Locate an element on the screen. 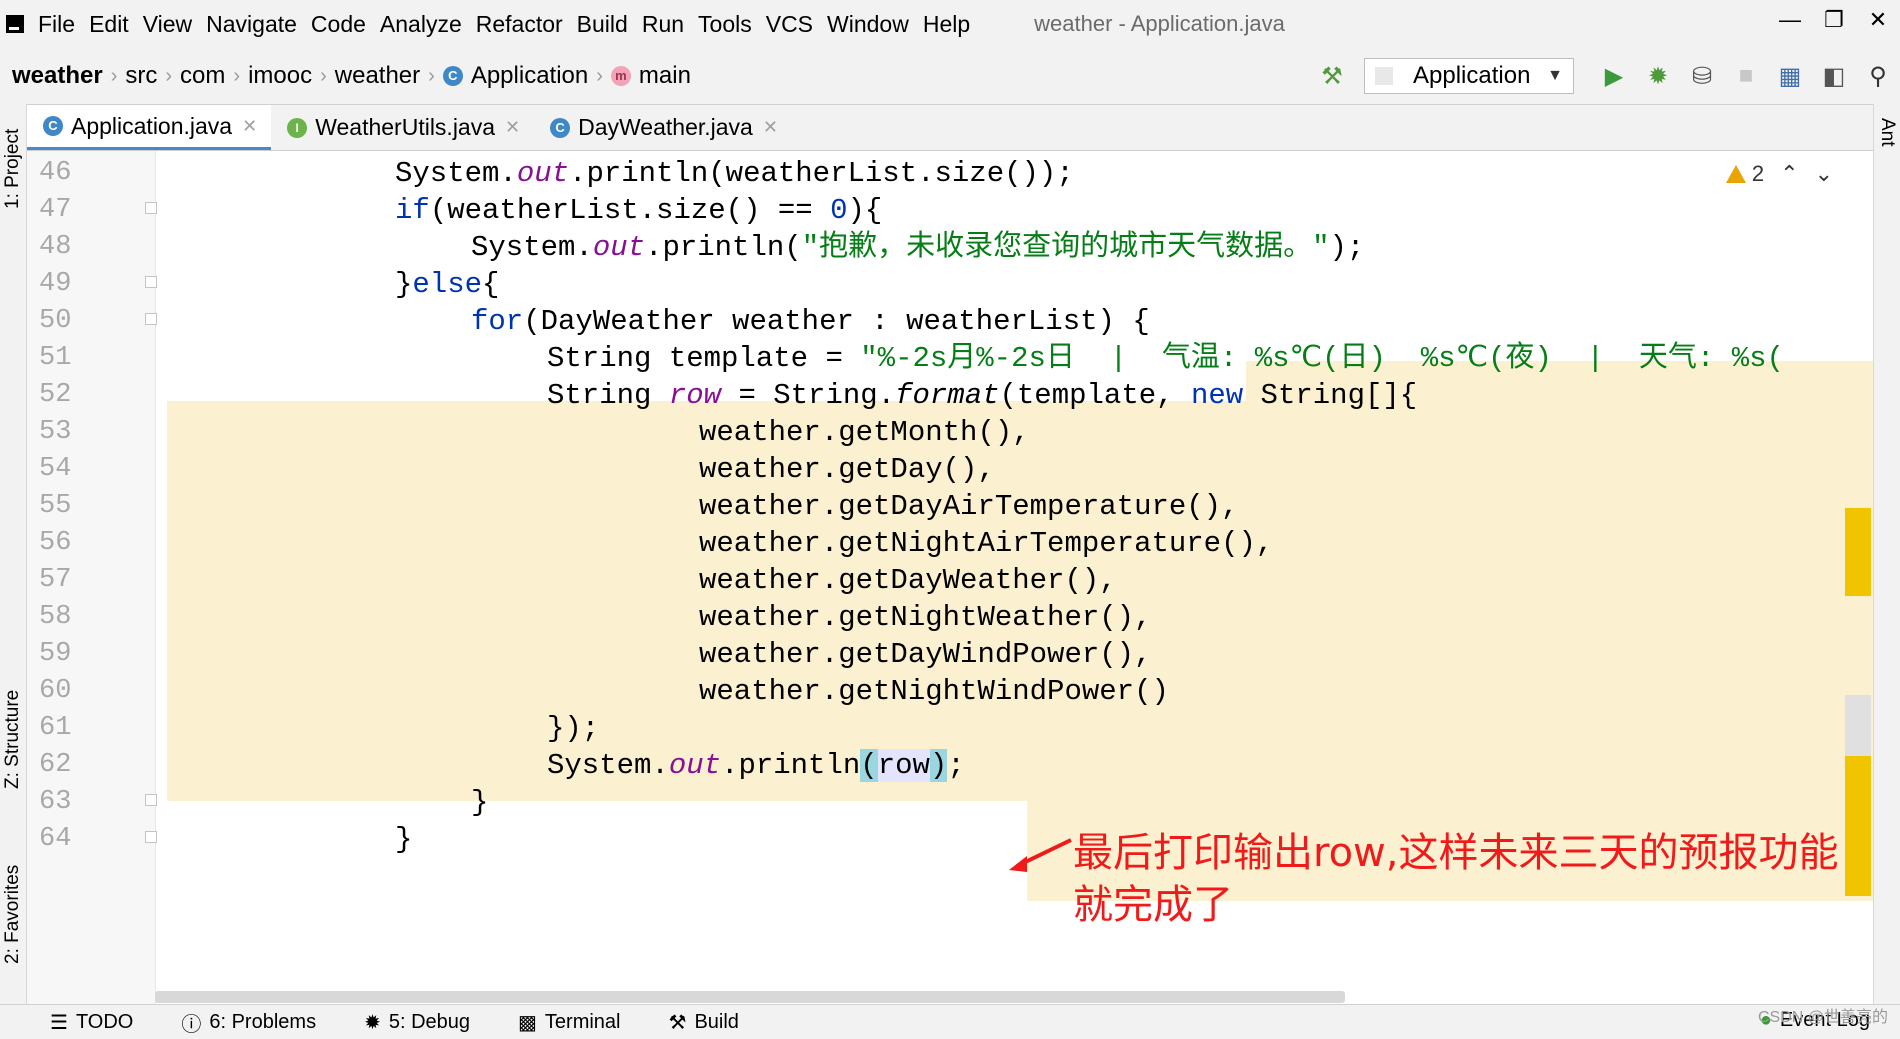  hammer-icon: ⚒ is located at coordinates (677, 1022).